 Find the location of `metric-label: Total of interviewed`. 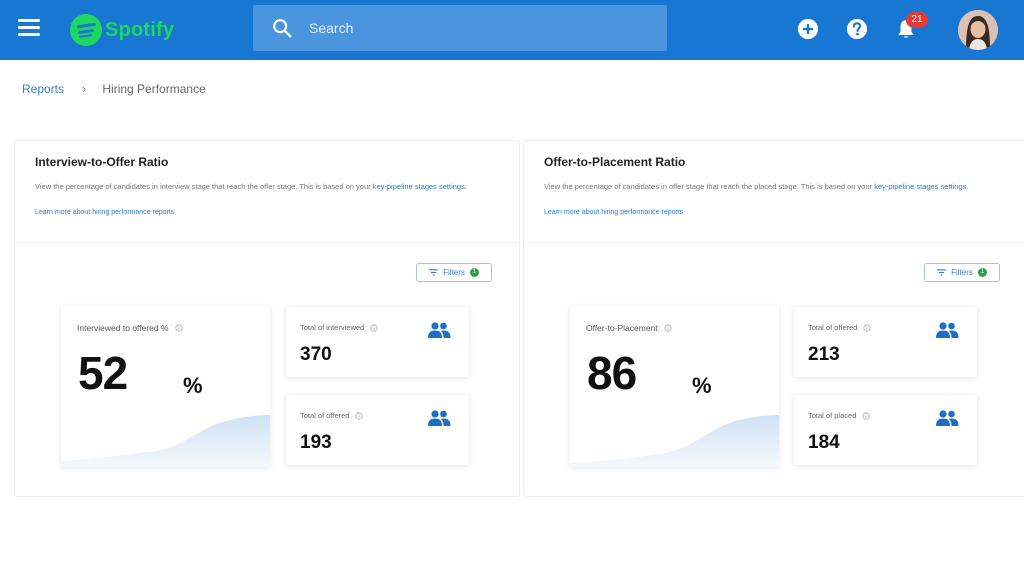

metric-label: Total of interviewed is located at coordinates (332, 327).